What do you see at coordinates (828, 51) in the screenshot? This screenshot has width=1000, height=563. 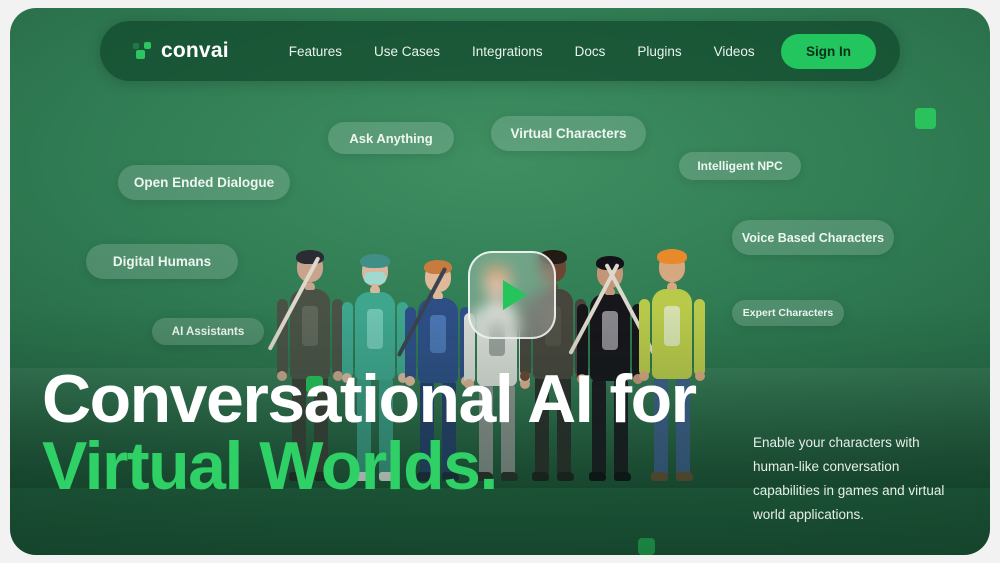 I see `sign-in-button: Sign In` at bounding box center [828, 51].